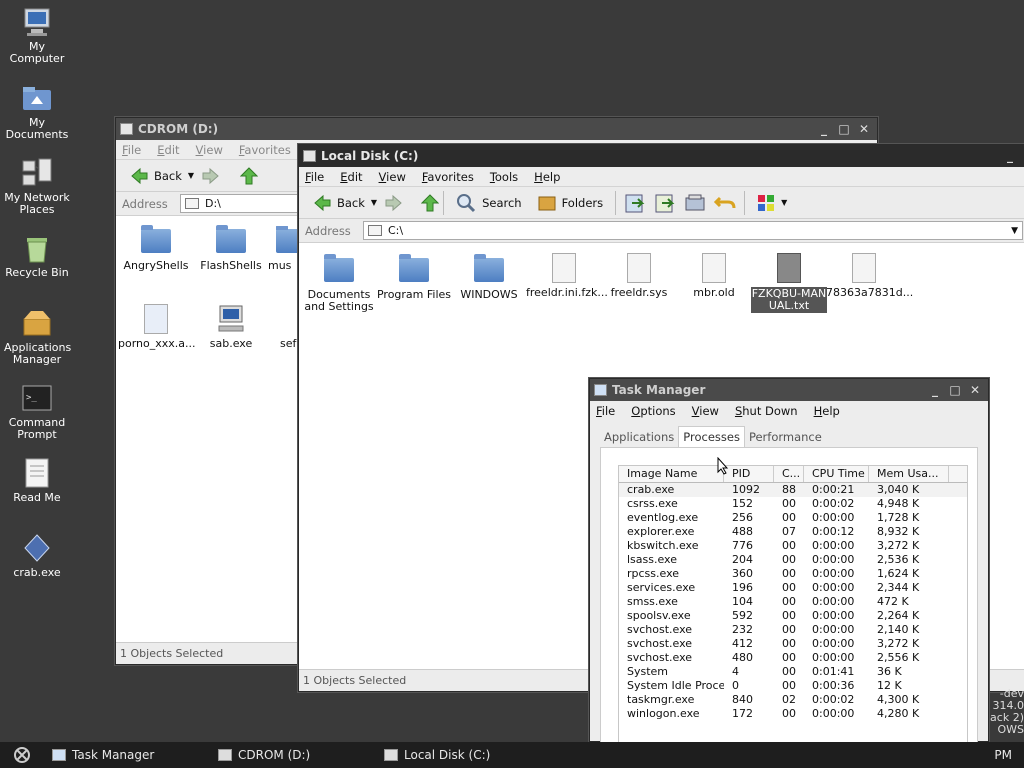 Image resolution: width=1024 pixels, height=768 pixels. What do you see at coordinates (127, 755) in the screenshot?
I see `taskbar-item-task-manager: Task Manager` at bounding box center [127, 755].